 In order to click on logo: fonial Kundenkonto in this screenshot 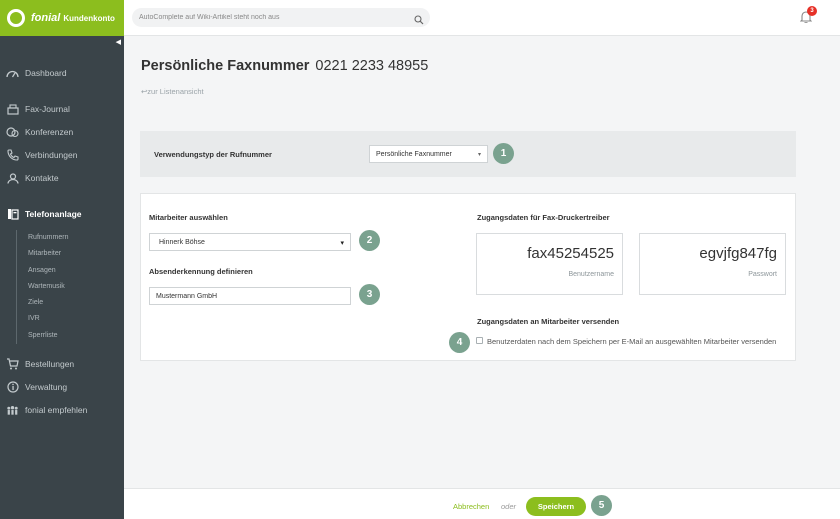, I will do `click(62, 18)`.